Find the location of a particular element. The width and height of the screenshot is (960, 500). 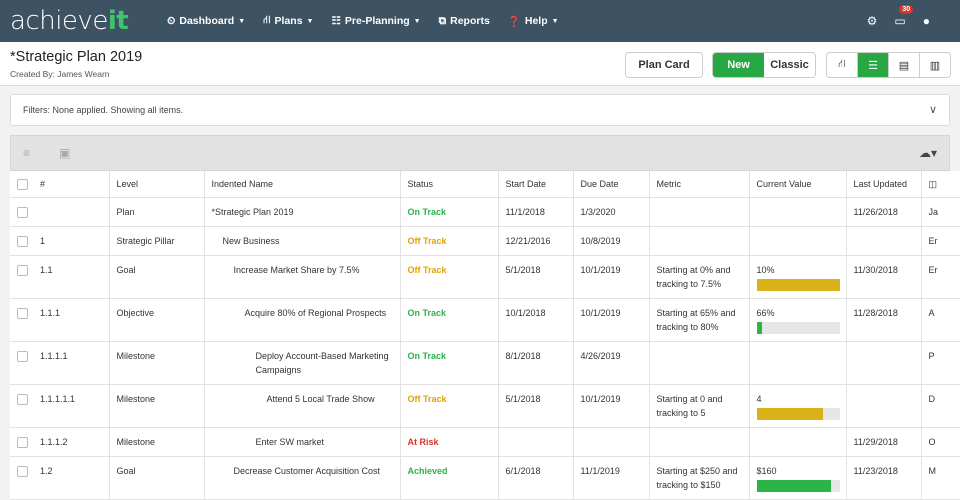

select-all-checkbox is located at coordinates (22, 184).